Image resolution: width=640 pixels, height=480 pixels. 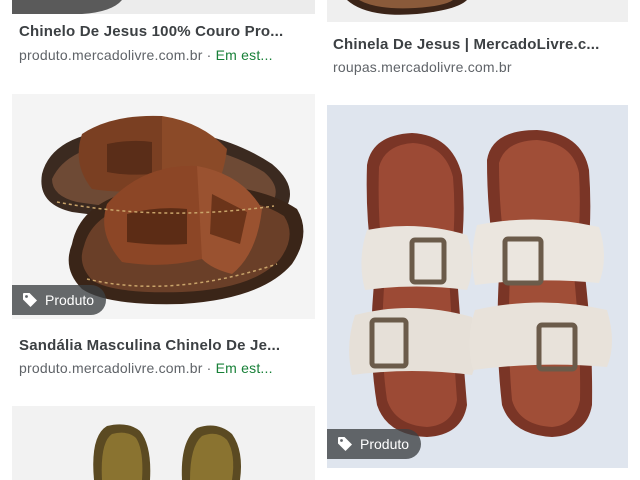 I want to click on source-domain-1: produto.mercadolivre.com.br, so click(x=111, y=55).